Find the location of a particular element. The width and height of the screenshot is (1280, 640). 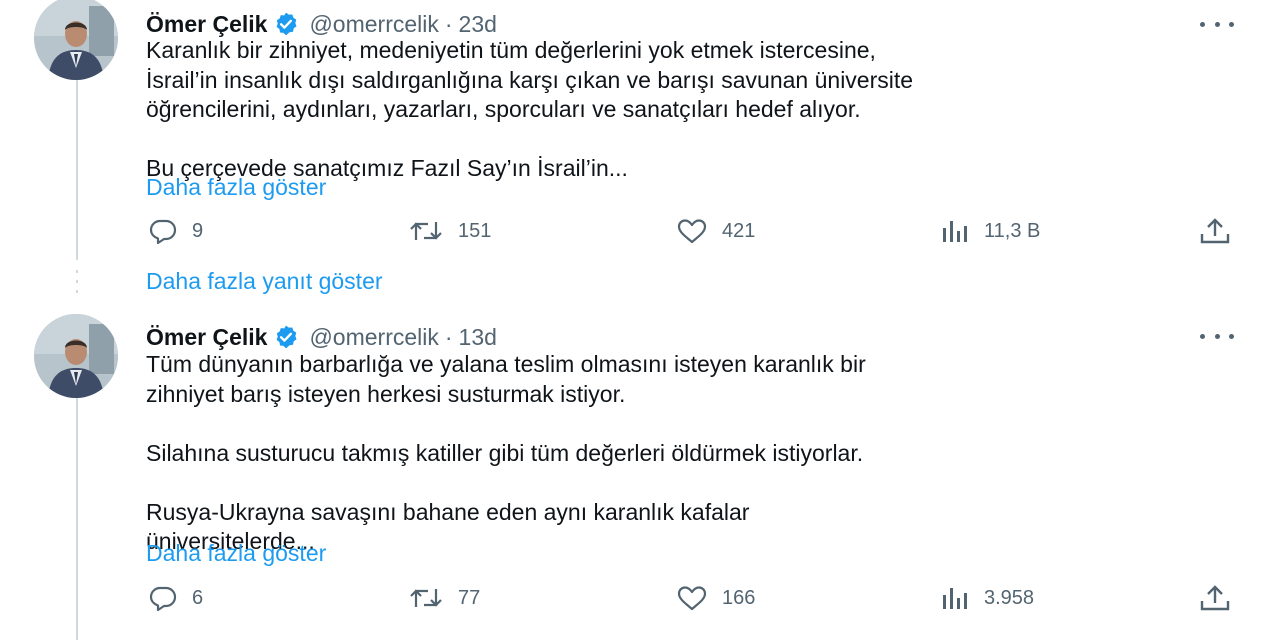

tweet-actions: 9 151 421 11,3 B is located at coordinates (691, 231).